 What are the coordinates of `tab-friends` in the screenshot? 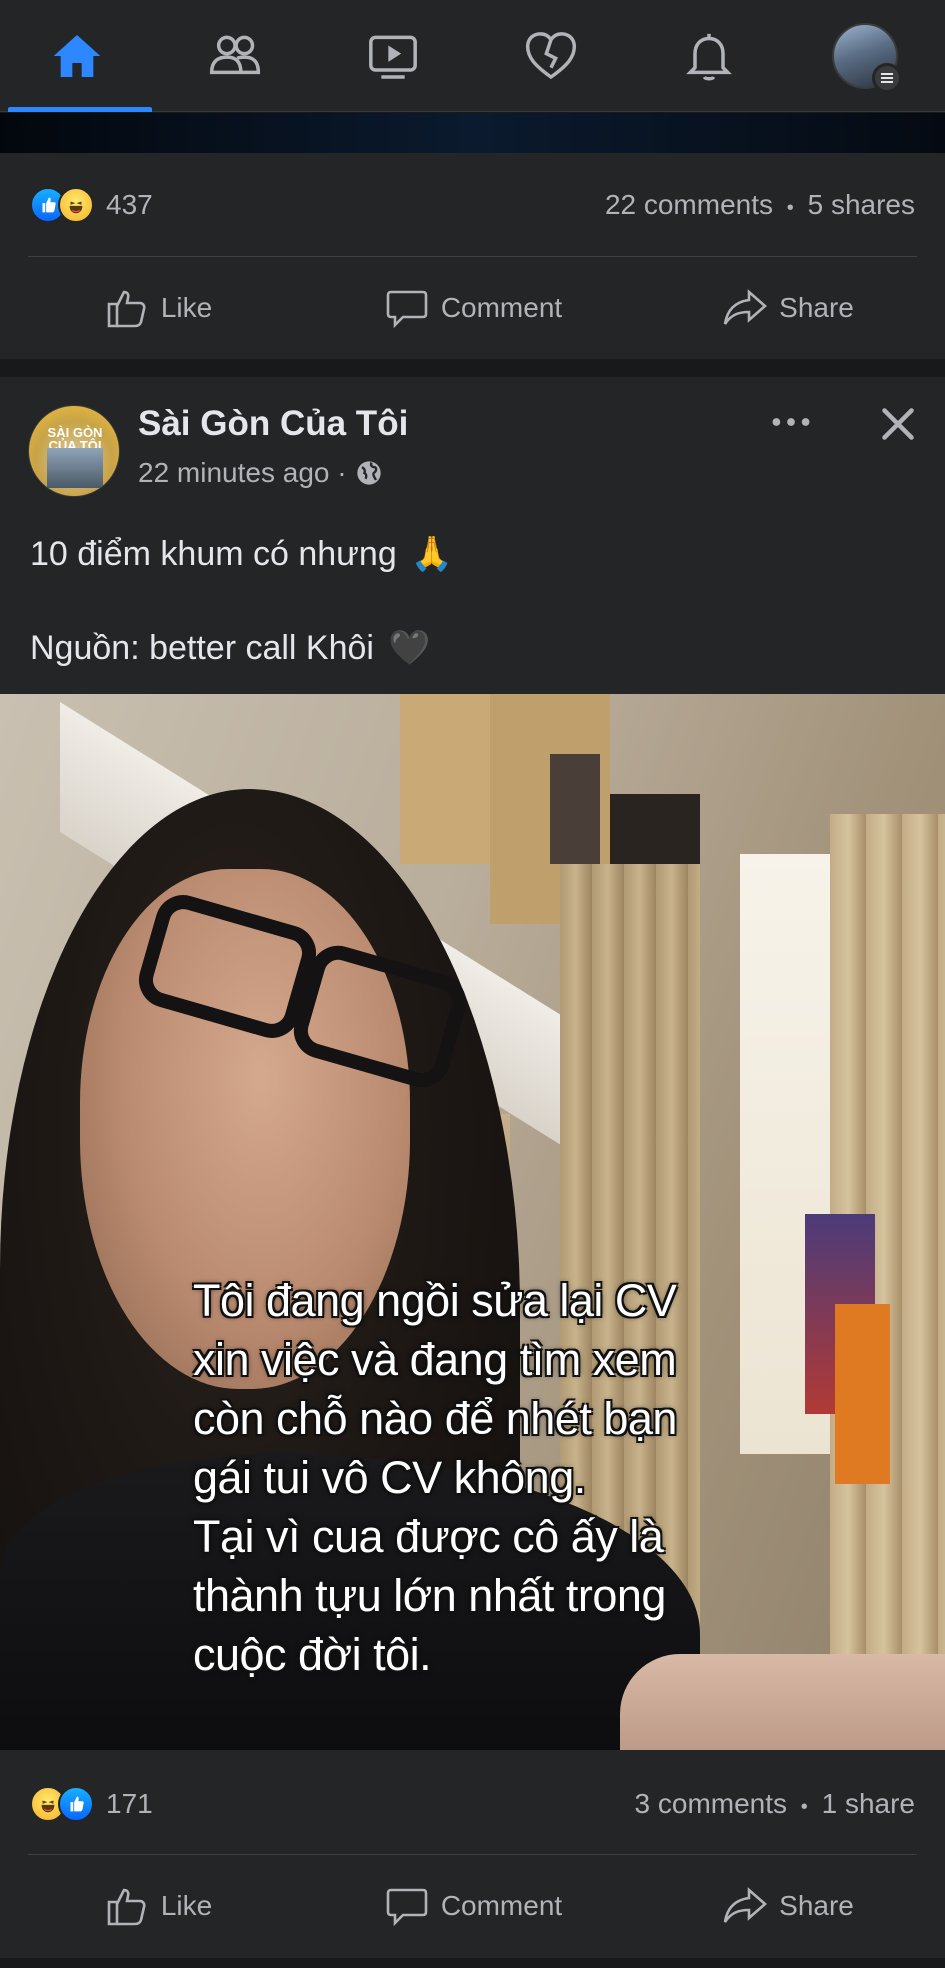 It's located at (235, 56).